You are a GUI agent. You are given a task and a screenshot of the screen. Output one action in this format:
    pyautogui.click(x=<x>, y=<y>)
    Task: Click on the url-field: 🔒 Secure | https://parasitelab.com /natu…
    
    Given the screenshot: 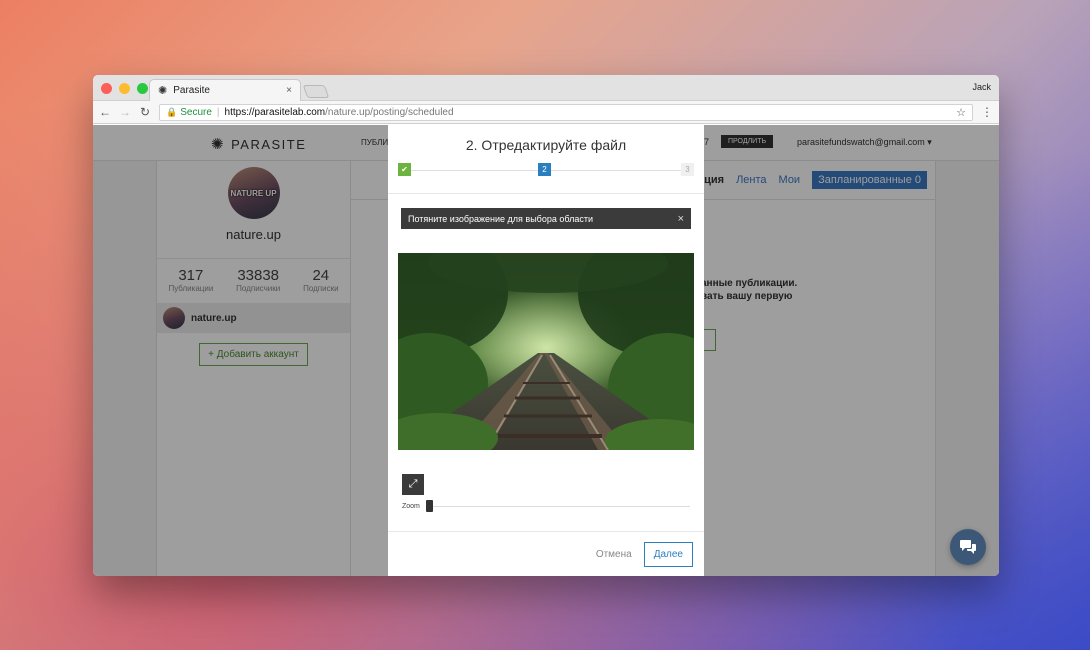 What is the action you would take?
    pyautogui.click(x=566, y=112)
    